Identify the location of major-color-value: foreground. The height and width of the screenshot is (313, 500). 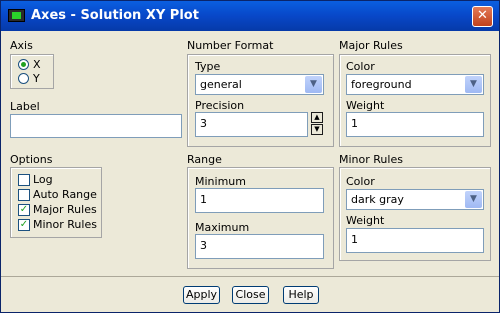
(381, 84).